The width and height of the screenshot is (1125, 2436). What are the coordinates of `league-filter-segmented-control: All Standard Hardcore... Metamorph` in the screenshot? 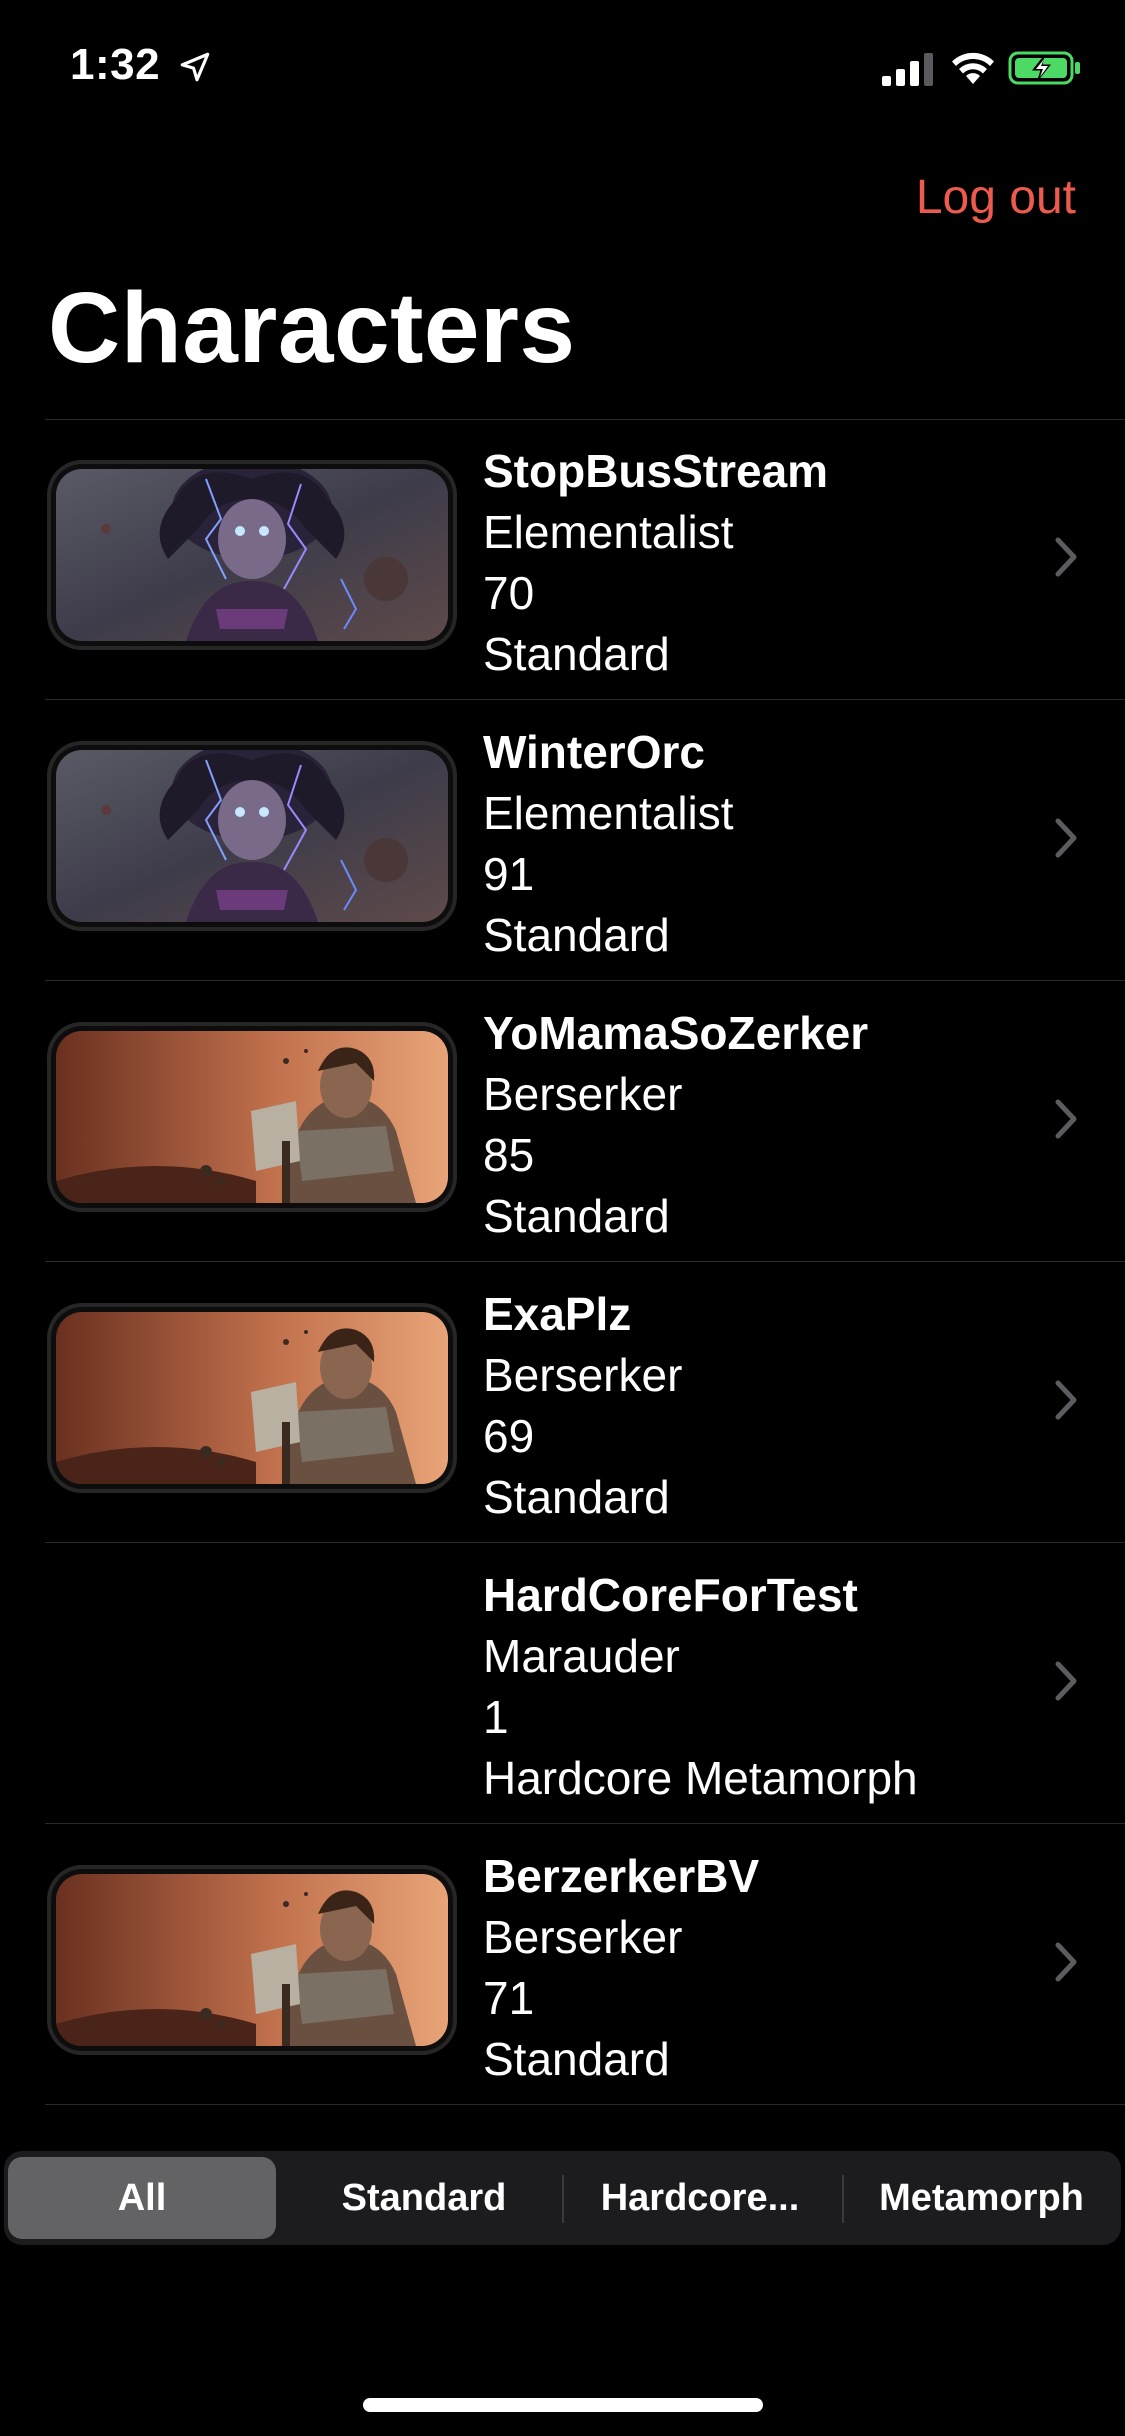 It's located at (562, 2198).